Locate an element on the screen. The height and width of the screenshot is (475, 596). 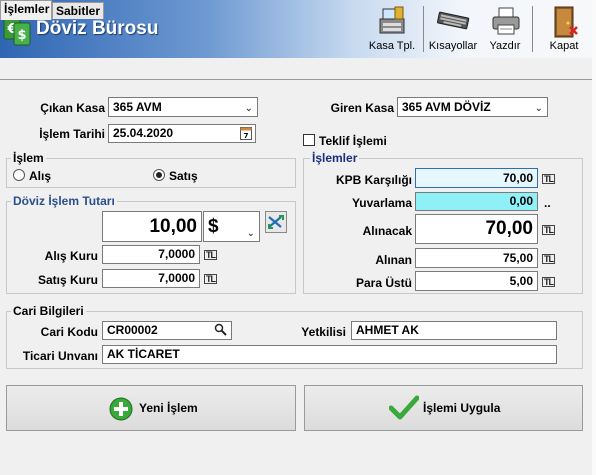
swap-icon is located at coordinates (276, 222).